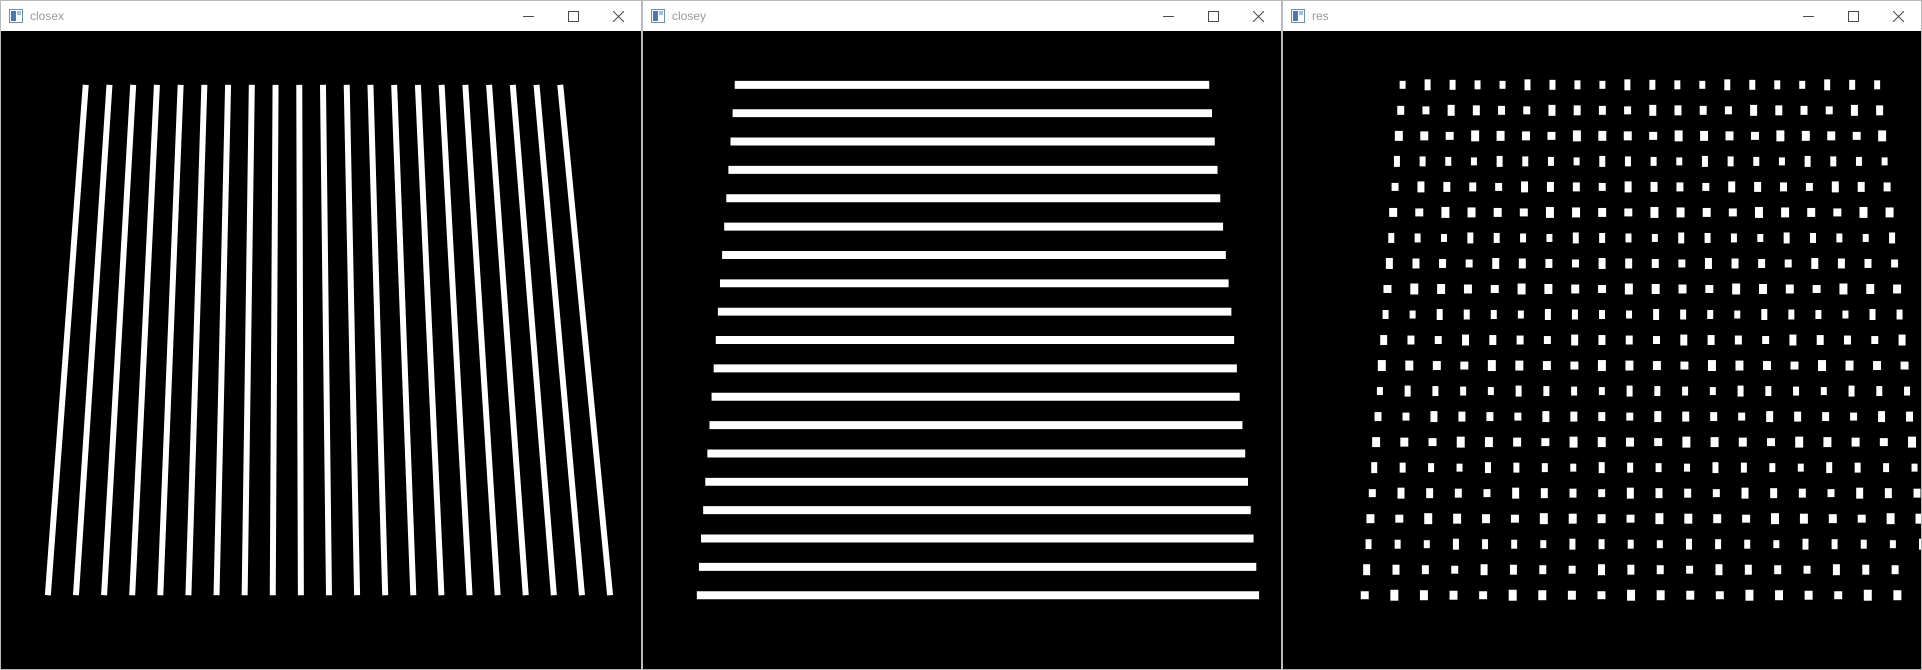 The image size is (1922, 670). What do you see at coordinates (1602, 16) in the screenshot?
I see `titlebar: res` at bounding box center [1602, 16].